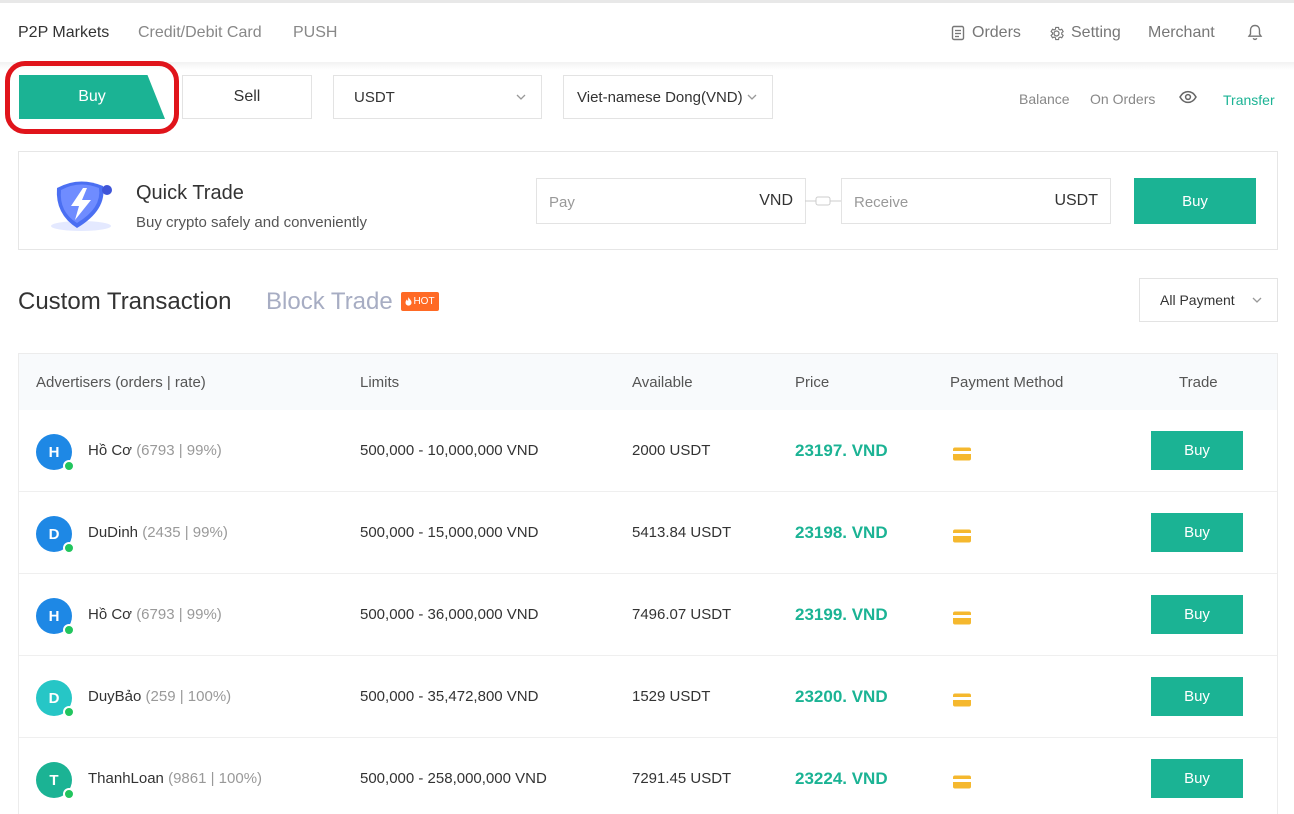  Describe the element at coordinates (159, 696) in the screenshot. I see `advertiser: DuyBảo (259 | 100%)` at that location.